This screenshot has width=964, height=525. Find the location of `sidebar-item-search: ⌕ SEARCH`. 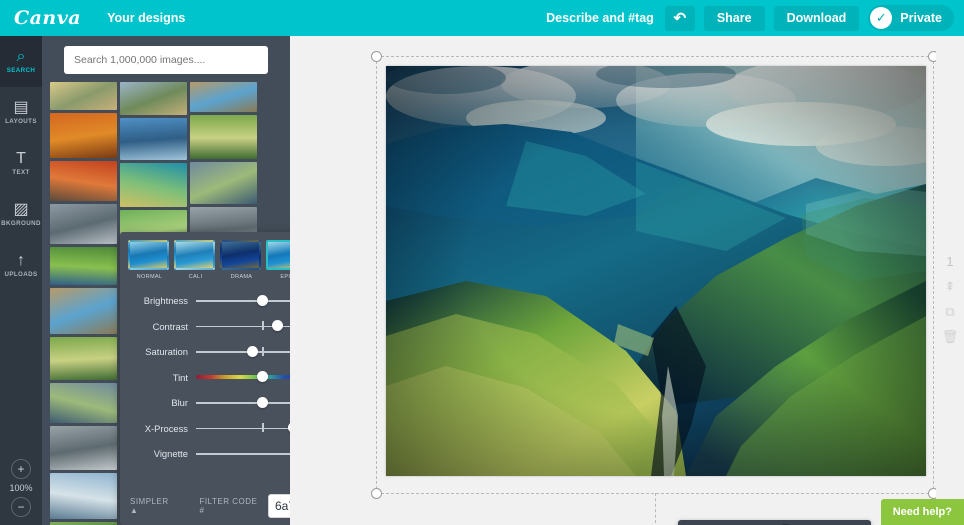

sidebar-item-search: ⌕ SEARCH is located at coordinates (21, 61).